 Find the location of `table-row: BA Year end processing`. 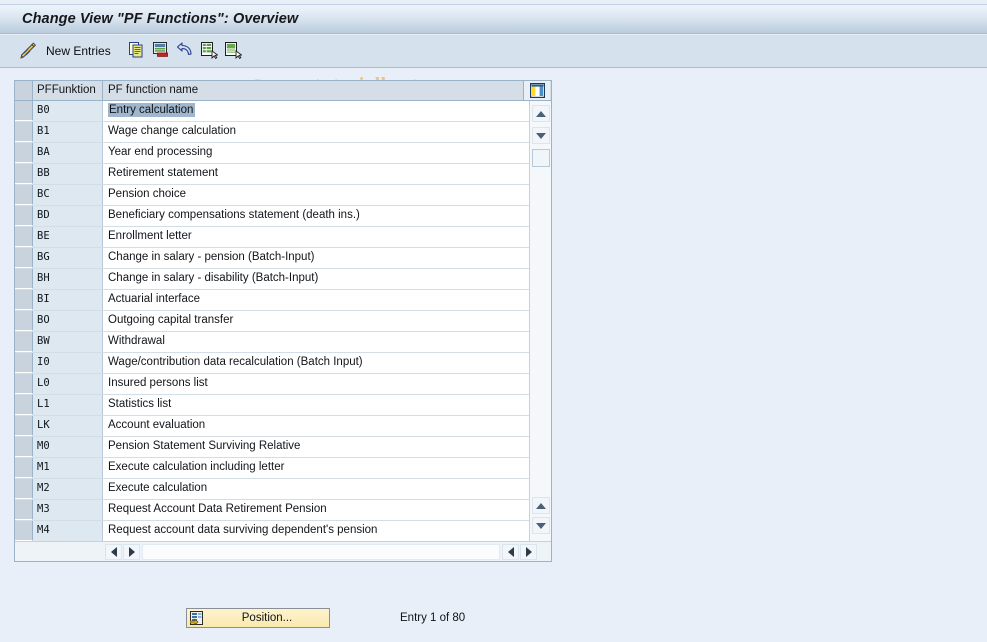

table-row: BA Year end processing is located at coordinates (272, 153).